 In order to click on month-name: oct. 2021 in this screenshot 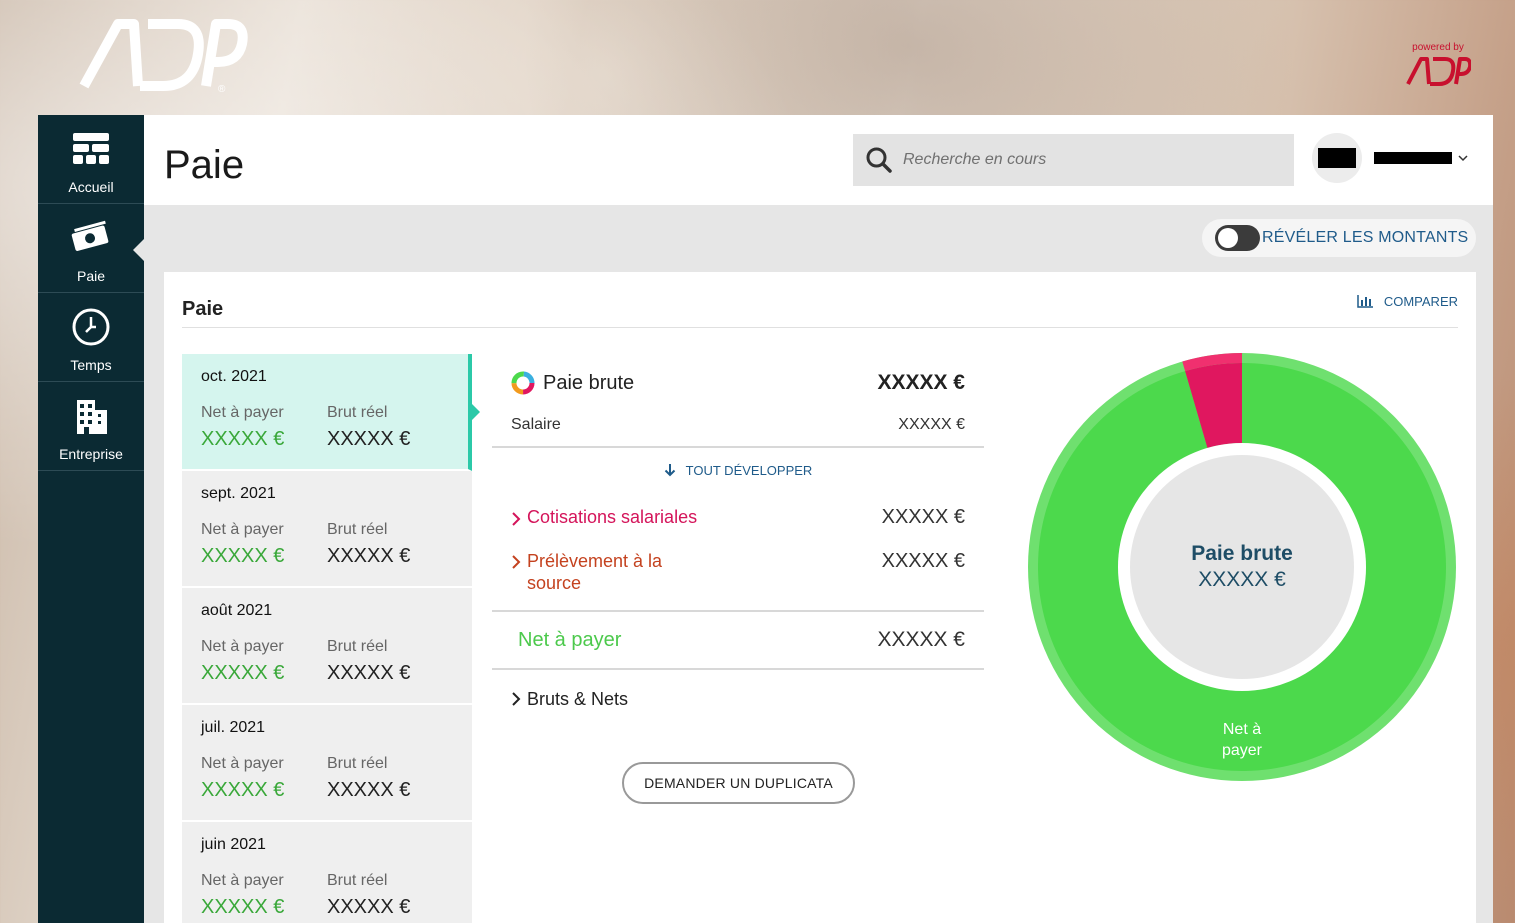, I will do `click(334, 377)`.